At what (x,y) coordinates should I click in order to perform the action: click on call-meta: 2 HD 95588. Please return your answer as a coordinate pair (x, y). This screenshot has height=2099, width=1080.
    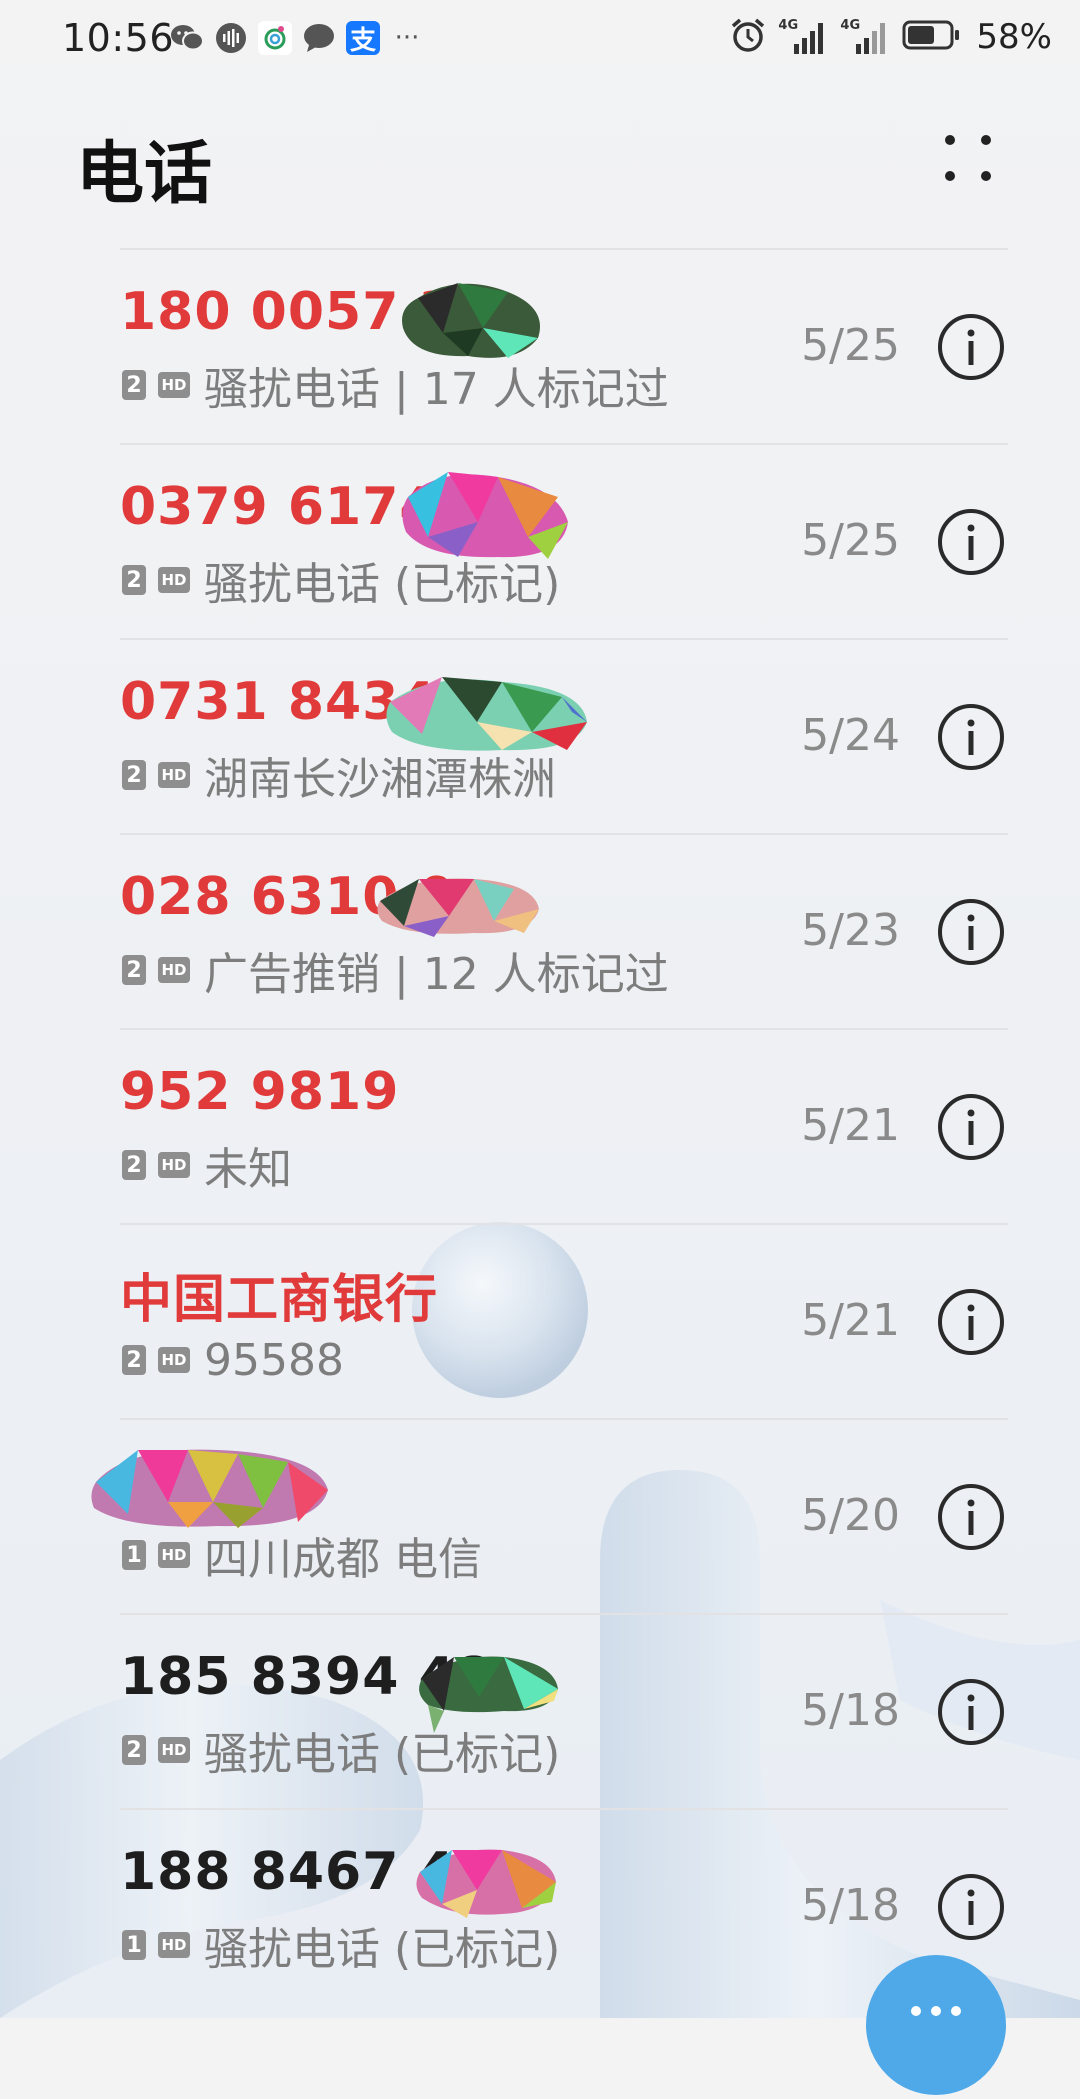
    Looking at the image, I should click on (233, 1360).